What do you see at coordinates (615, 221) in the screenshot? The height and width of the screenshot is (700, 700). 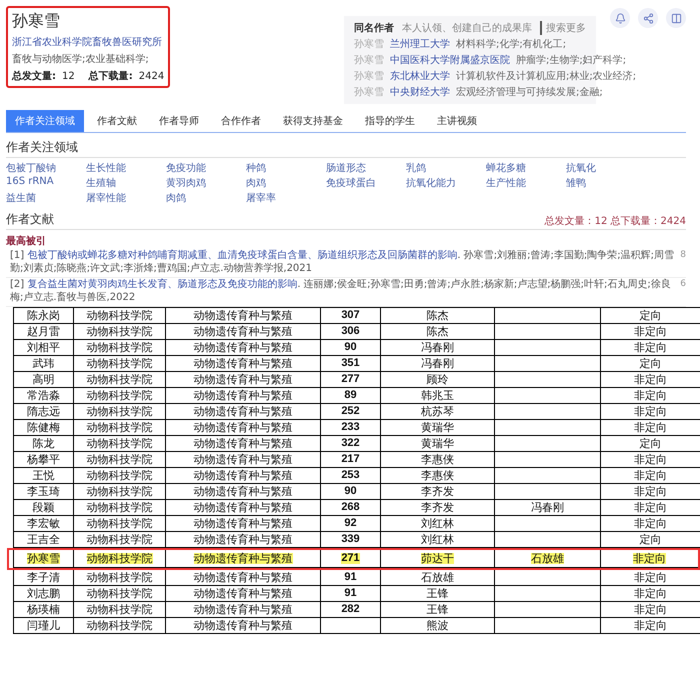 I see `literature-summary: 总发文量：12 总下载量：2424` at bounding box center [615, 221].